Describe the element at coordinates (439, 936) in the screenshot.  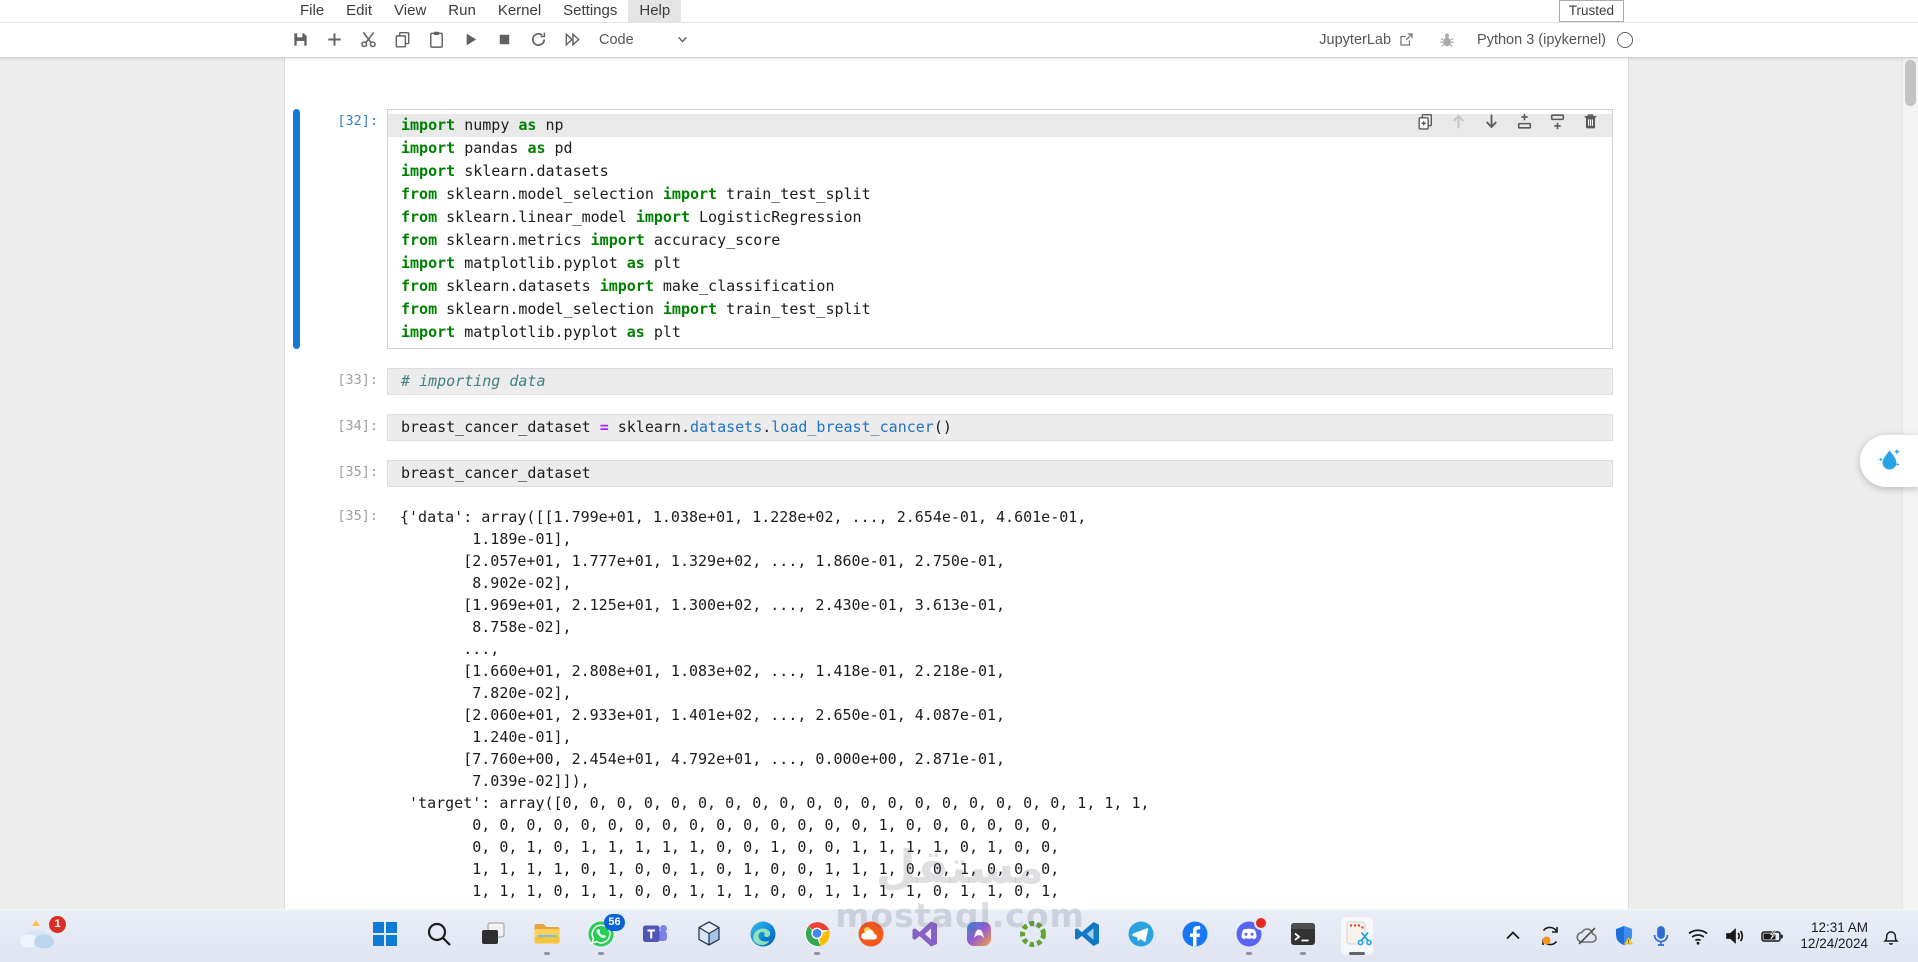
I see `search-button` at that location.